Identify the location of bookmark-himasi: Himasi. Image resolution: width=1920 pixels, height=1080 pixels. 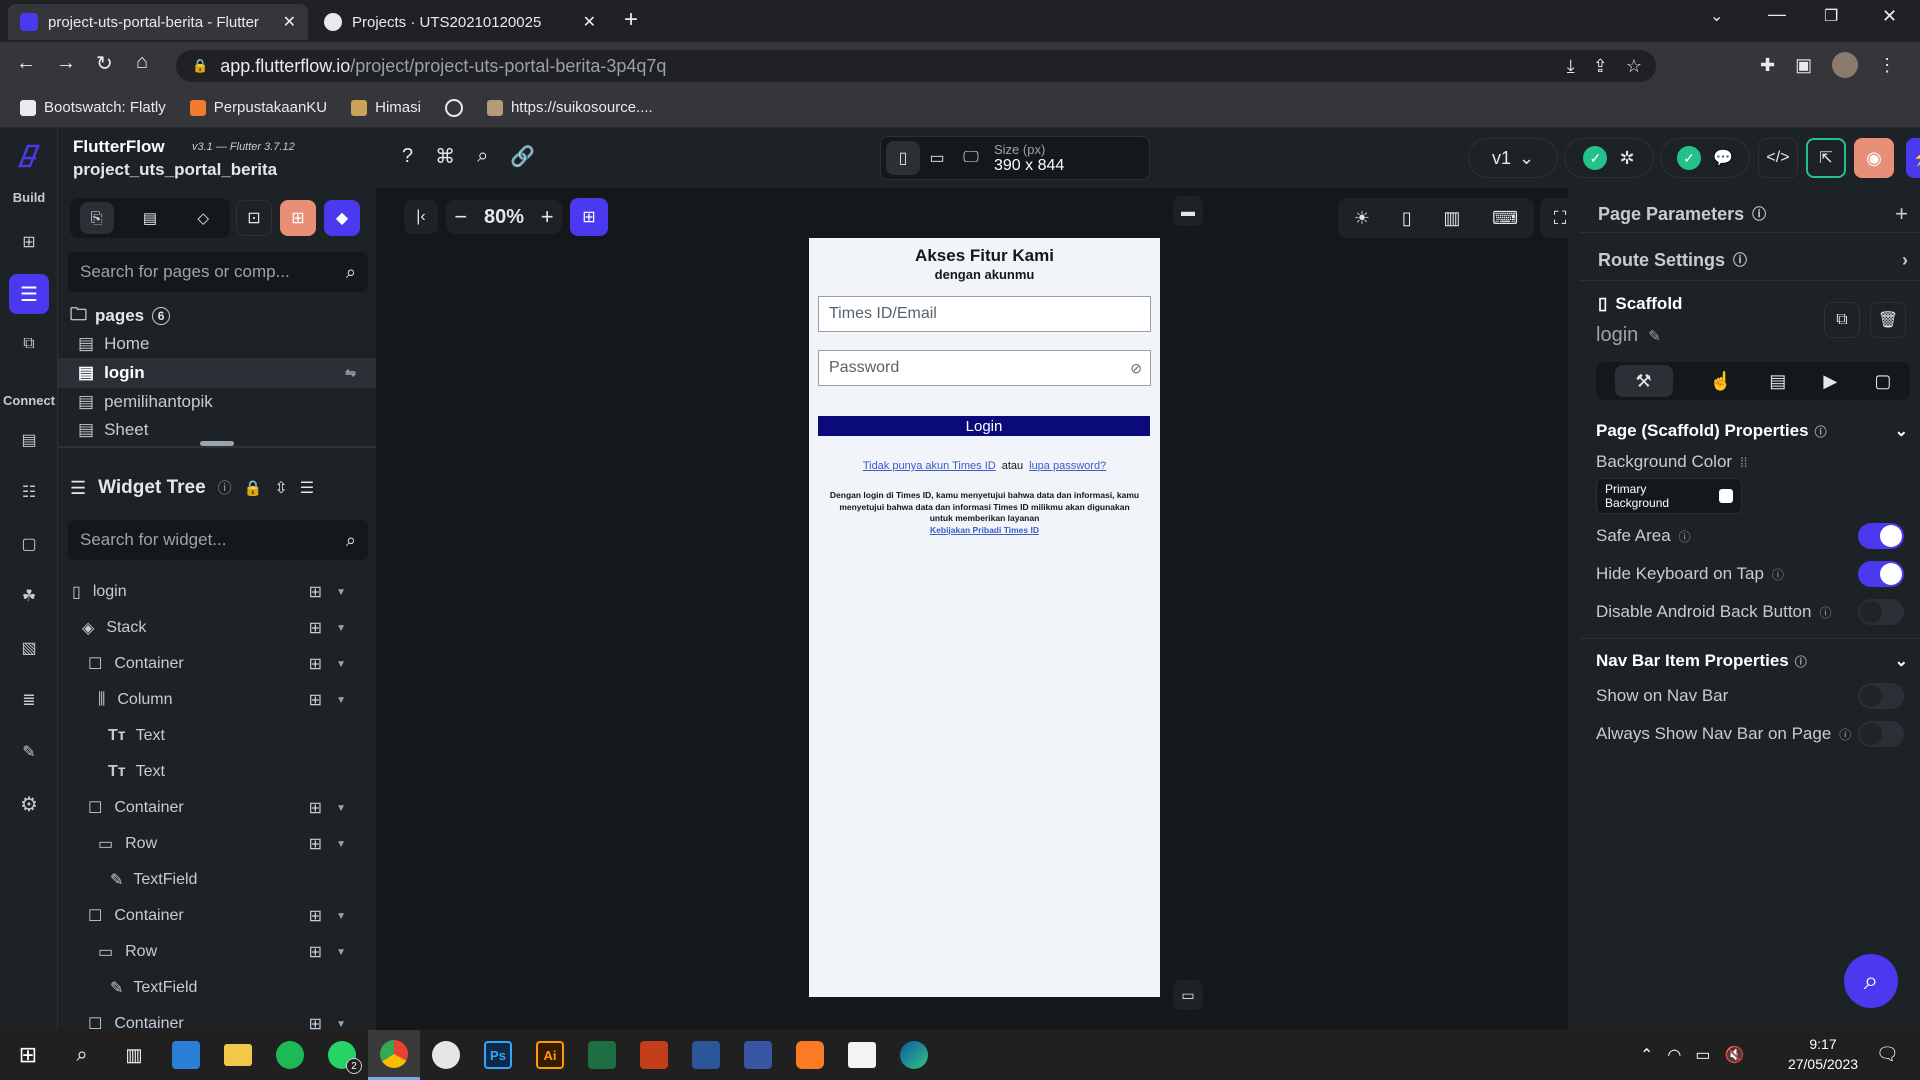
(386, 107).